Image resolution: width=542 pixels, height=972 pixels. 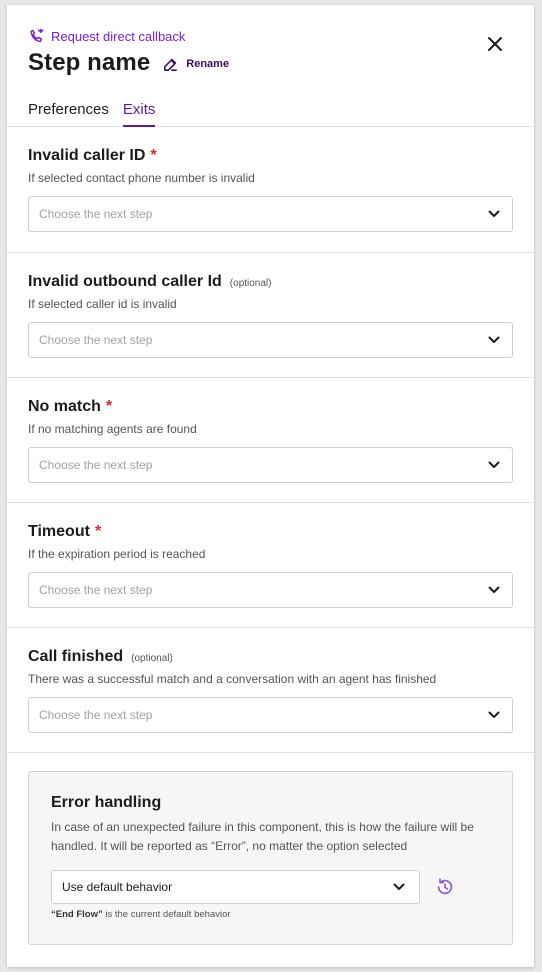 What do you see at coordinates (208, 64) in the screenshot?
I see `rename-label: Rename` at bounding box center [208, 64].